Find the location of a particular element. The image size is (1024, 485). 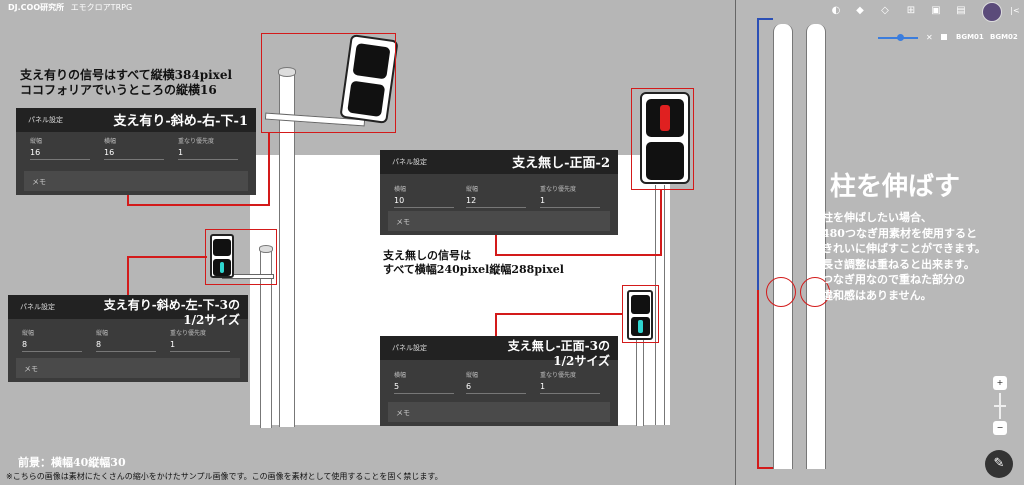

width-field: 縦幅 8 is located at coordinates (126, 340).